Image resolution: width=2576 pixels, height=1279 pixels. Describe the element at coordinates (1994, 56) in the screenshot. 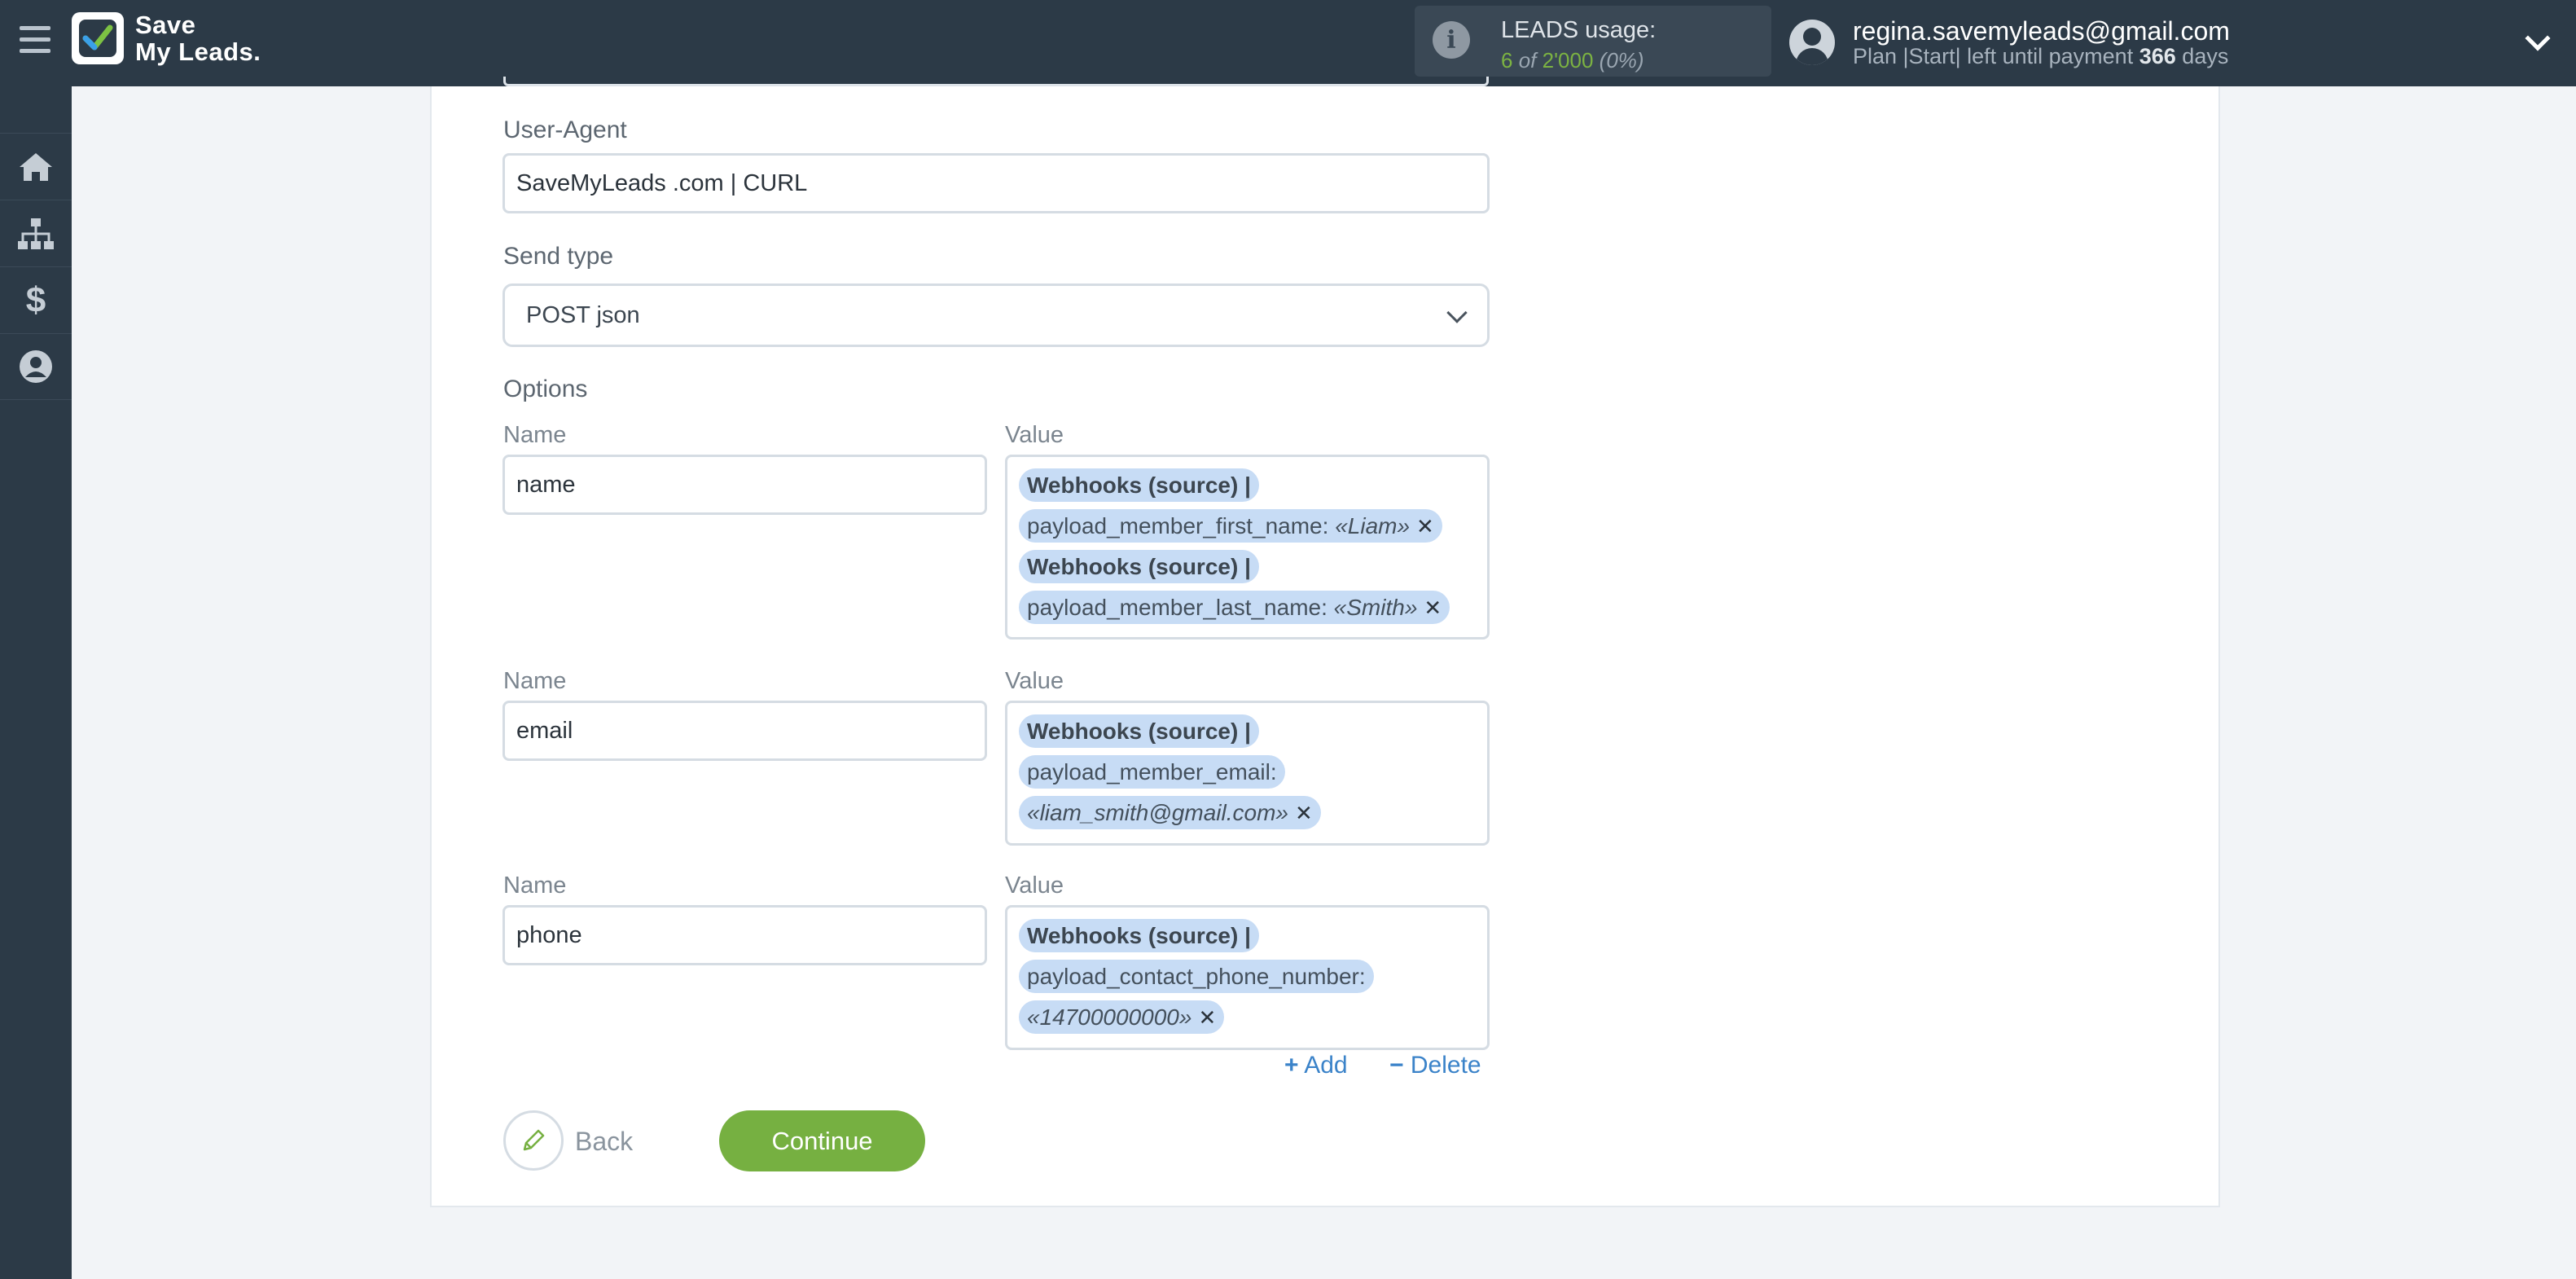

I see `plan-text: Plan |Start| left until payment` at that location.